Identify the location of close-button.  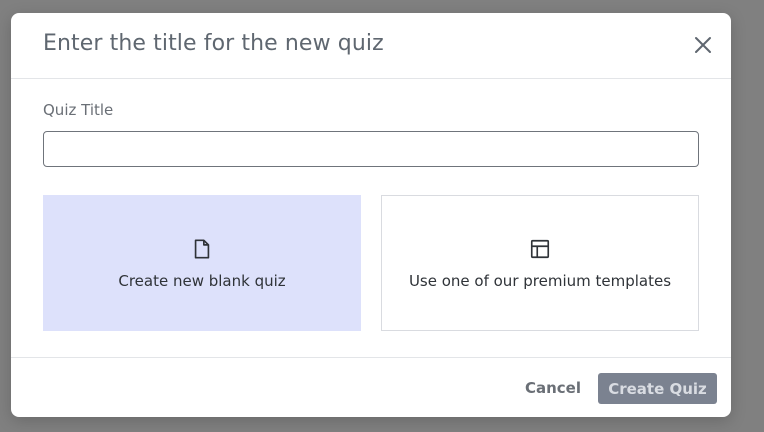
(703, 45).